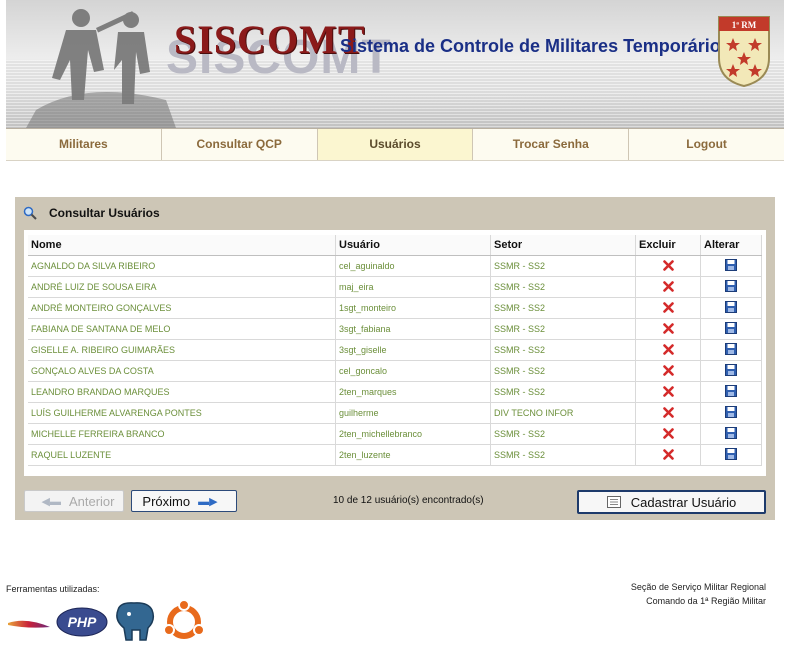 The image size is (790, 652). I want to click on table-header-row: Nome Usuário Setor Excluir Alterar, so click(395, 245).